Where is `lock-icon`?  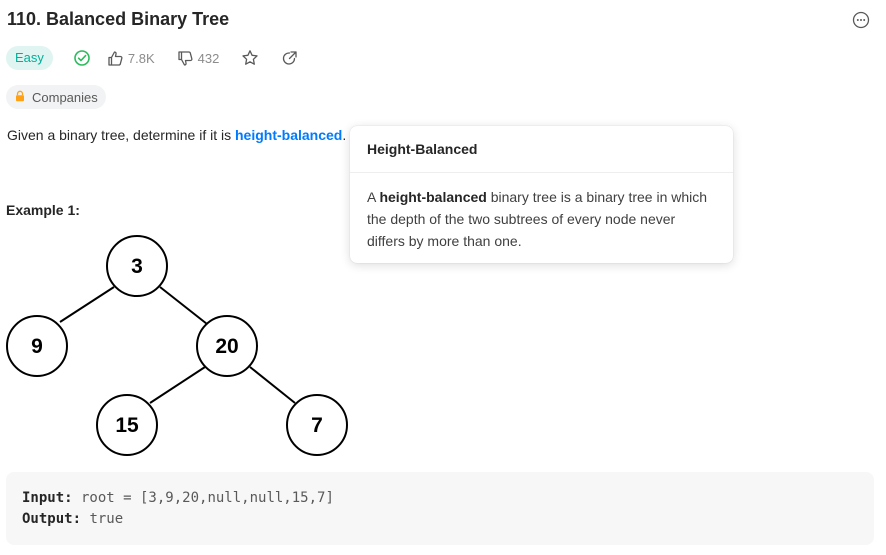 lock-icon is located at coordinates (20, 97).